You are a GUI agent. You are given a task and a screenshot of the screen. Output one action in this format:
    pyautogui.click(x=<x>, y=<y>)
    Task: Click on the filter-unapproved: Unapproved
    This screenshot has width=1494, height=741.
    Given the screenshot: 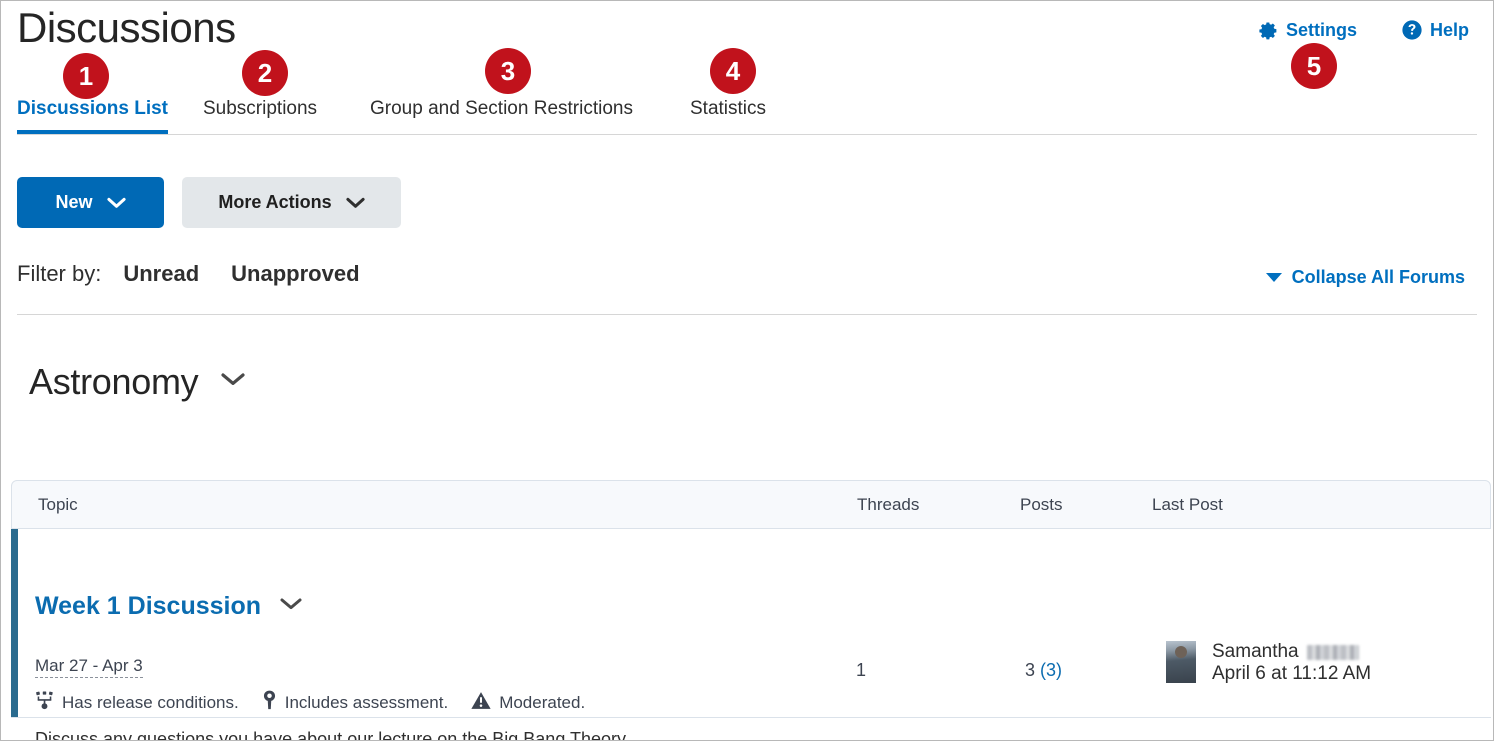 What is the action you would take?
    pyautogui.click(x=295, y=274)
    